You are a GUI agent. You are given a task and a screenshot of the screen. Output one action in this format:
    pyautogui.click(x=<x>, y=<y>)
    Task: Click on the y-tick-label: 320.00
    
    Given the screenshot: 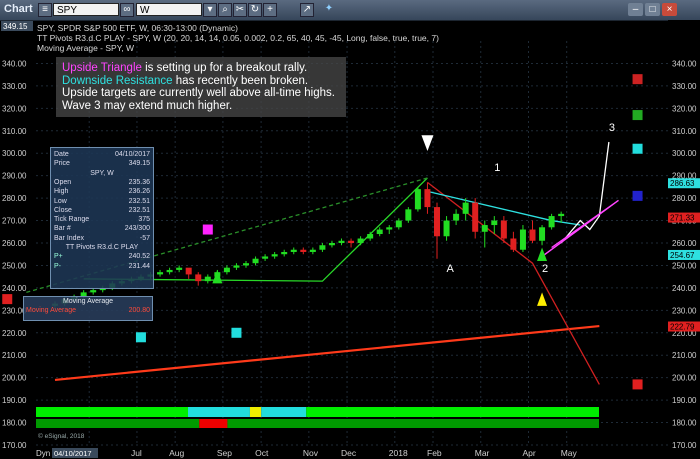 What is the action you would take?
    pyautogui.click(x=14, y=108)
    